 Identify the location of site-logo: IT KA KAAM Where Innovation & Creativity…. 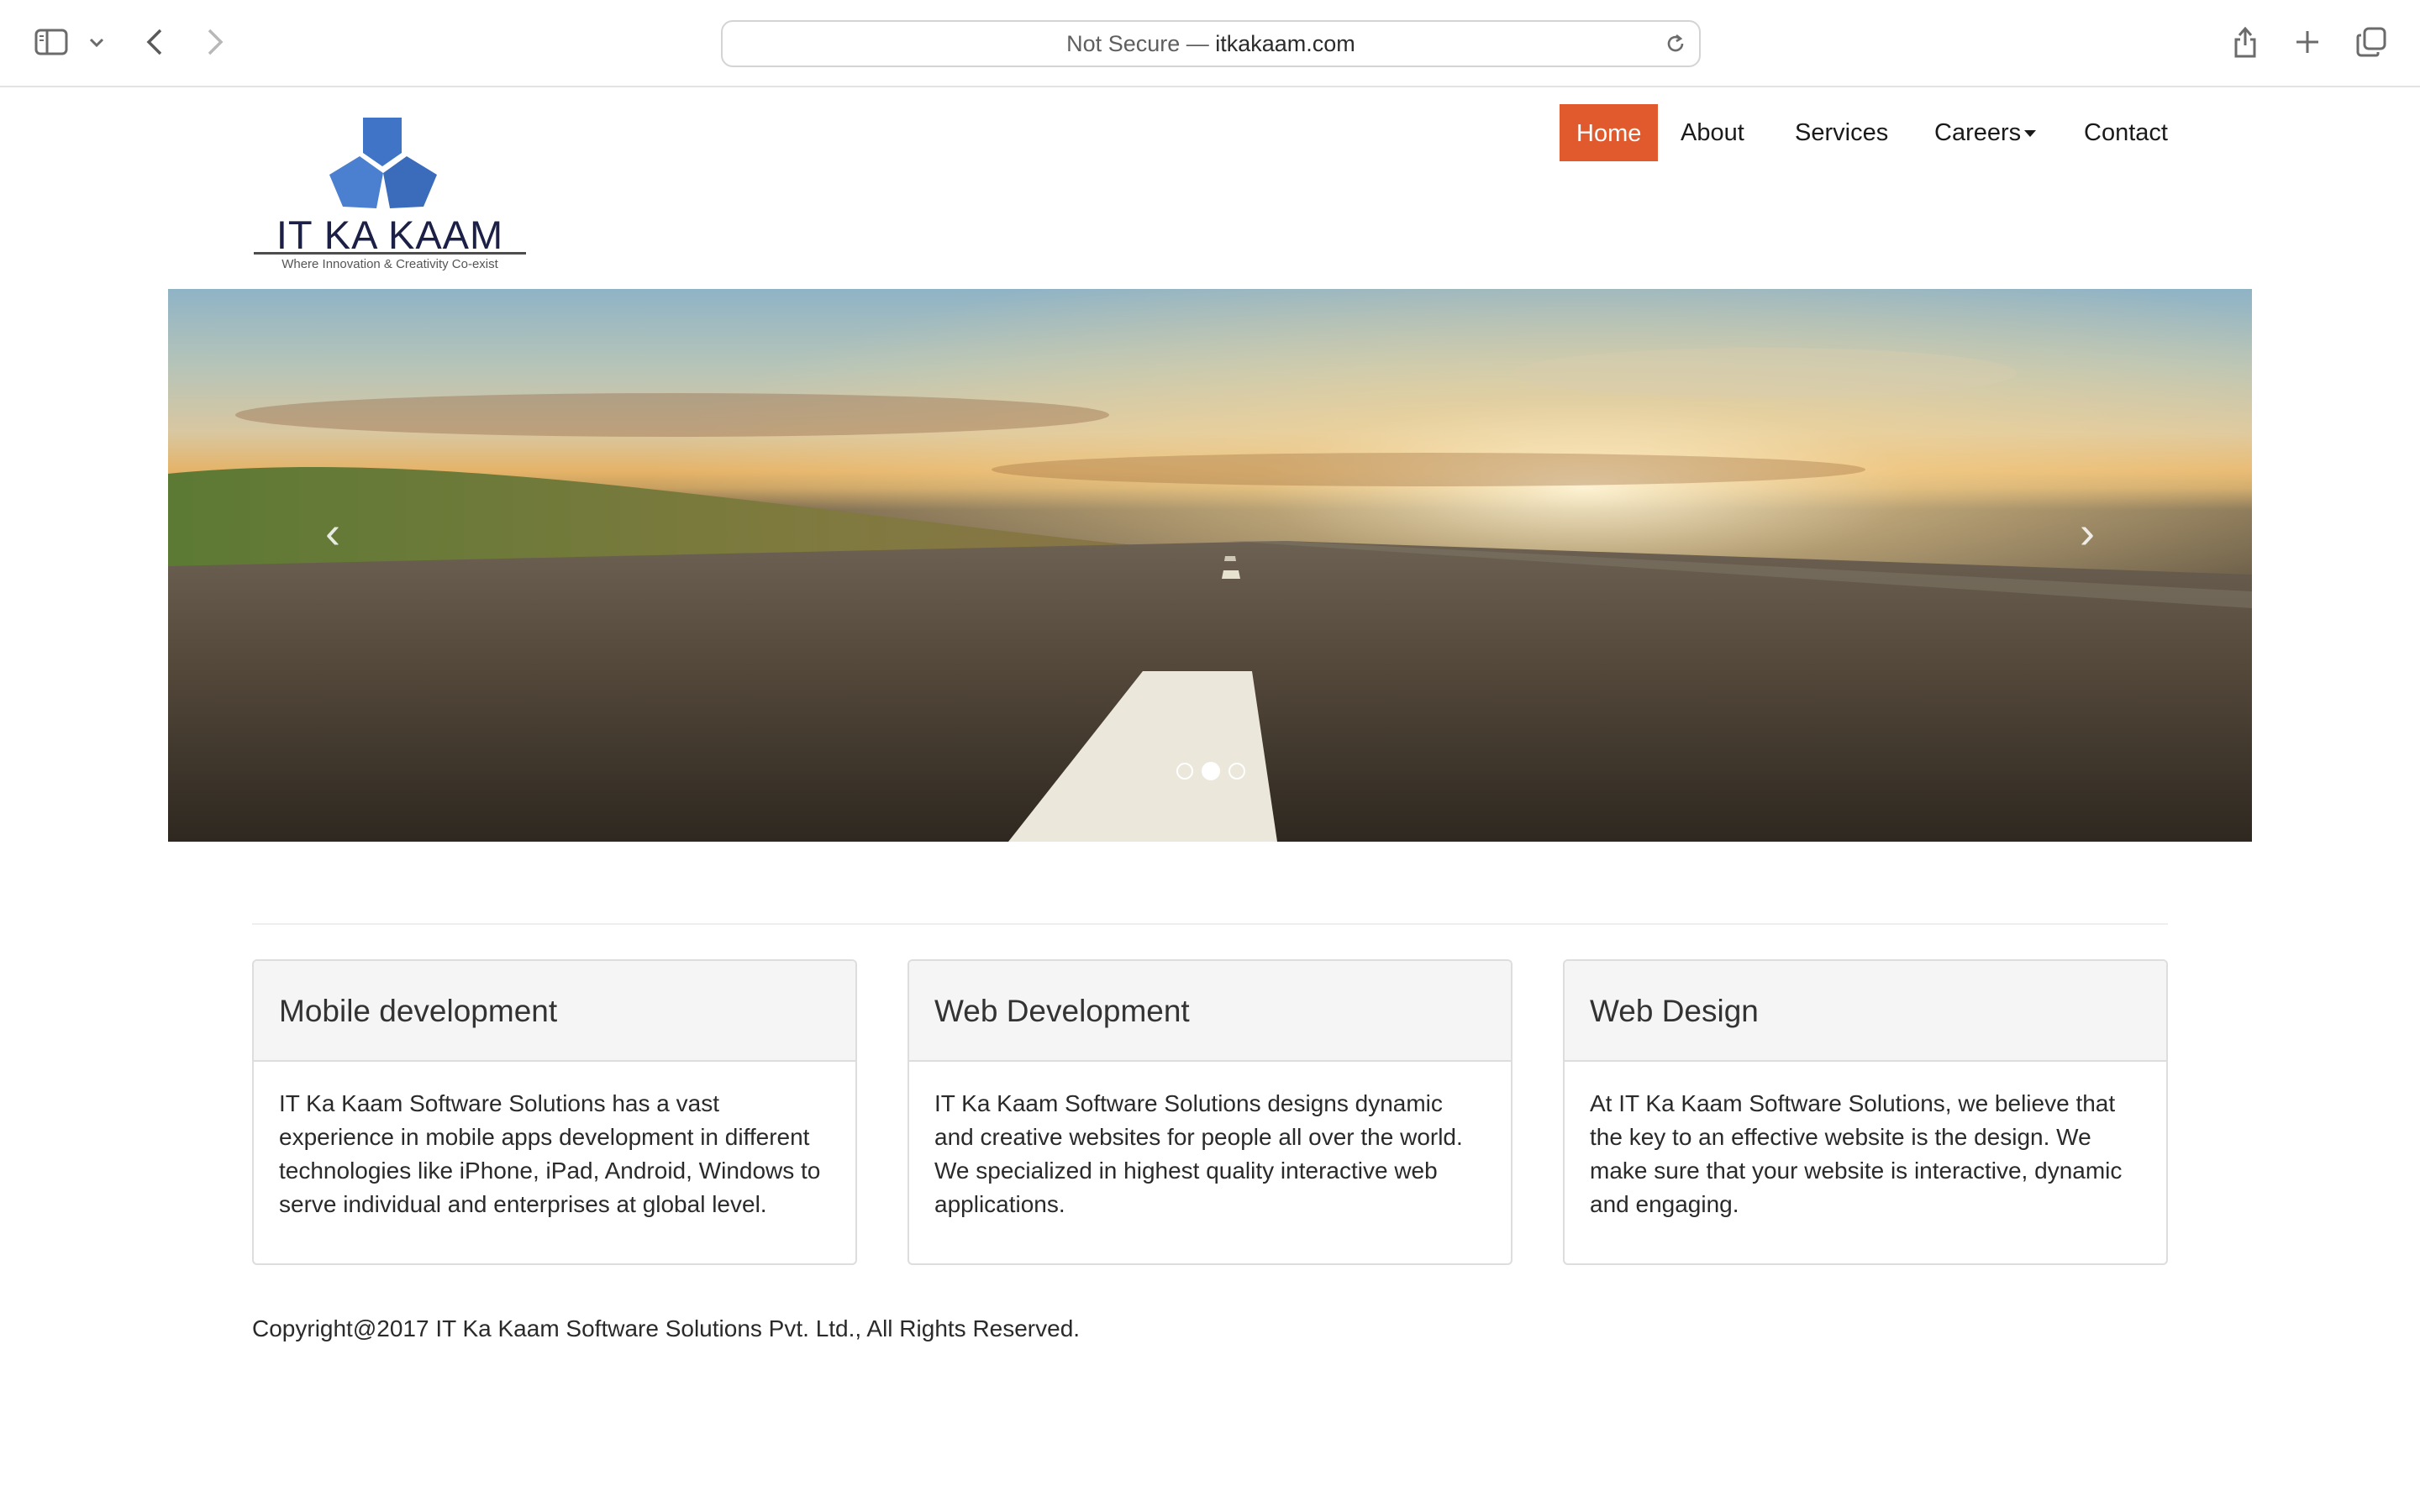
(390, 195).